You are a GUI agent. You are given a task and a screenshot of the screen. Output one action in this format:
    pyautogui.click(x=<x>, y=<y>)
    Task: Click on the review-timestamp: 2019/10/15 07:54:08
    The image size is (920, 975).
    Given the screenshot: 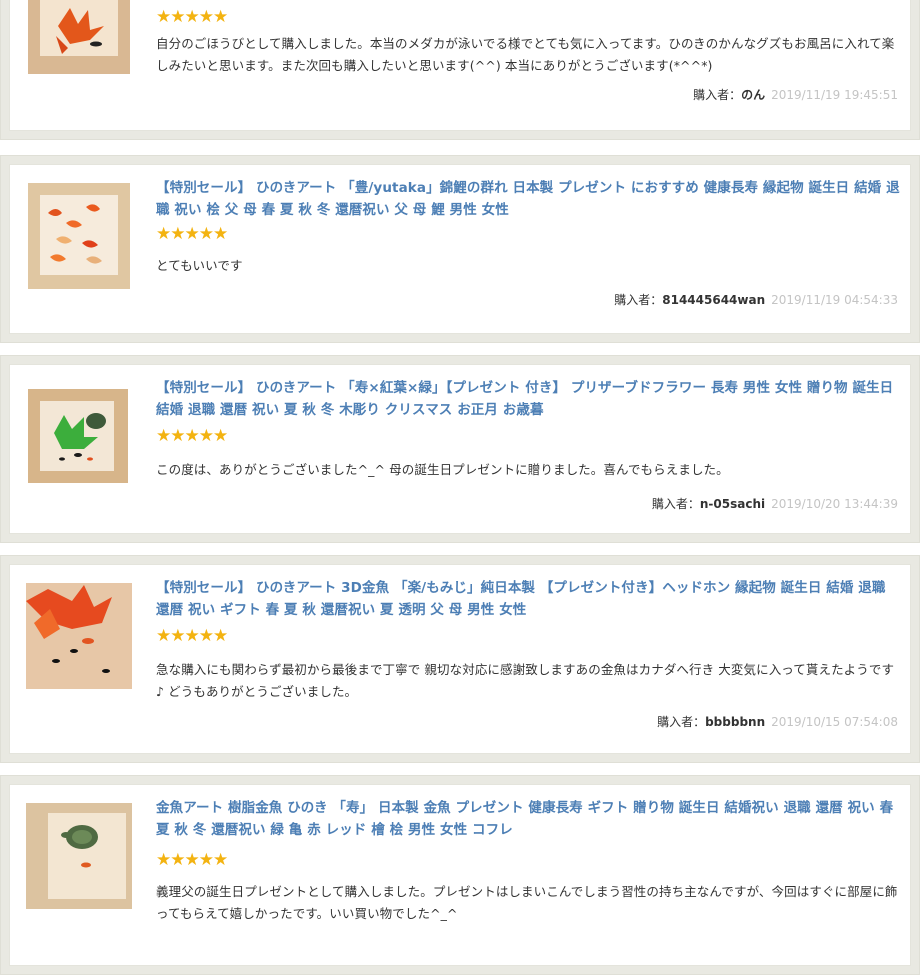 What is the action you would take?
    pyautogui.click(x=834, y=722)
    